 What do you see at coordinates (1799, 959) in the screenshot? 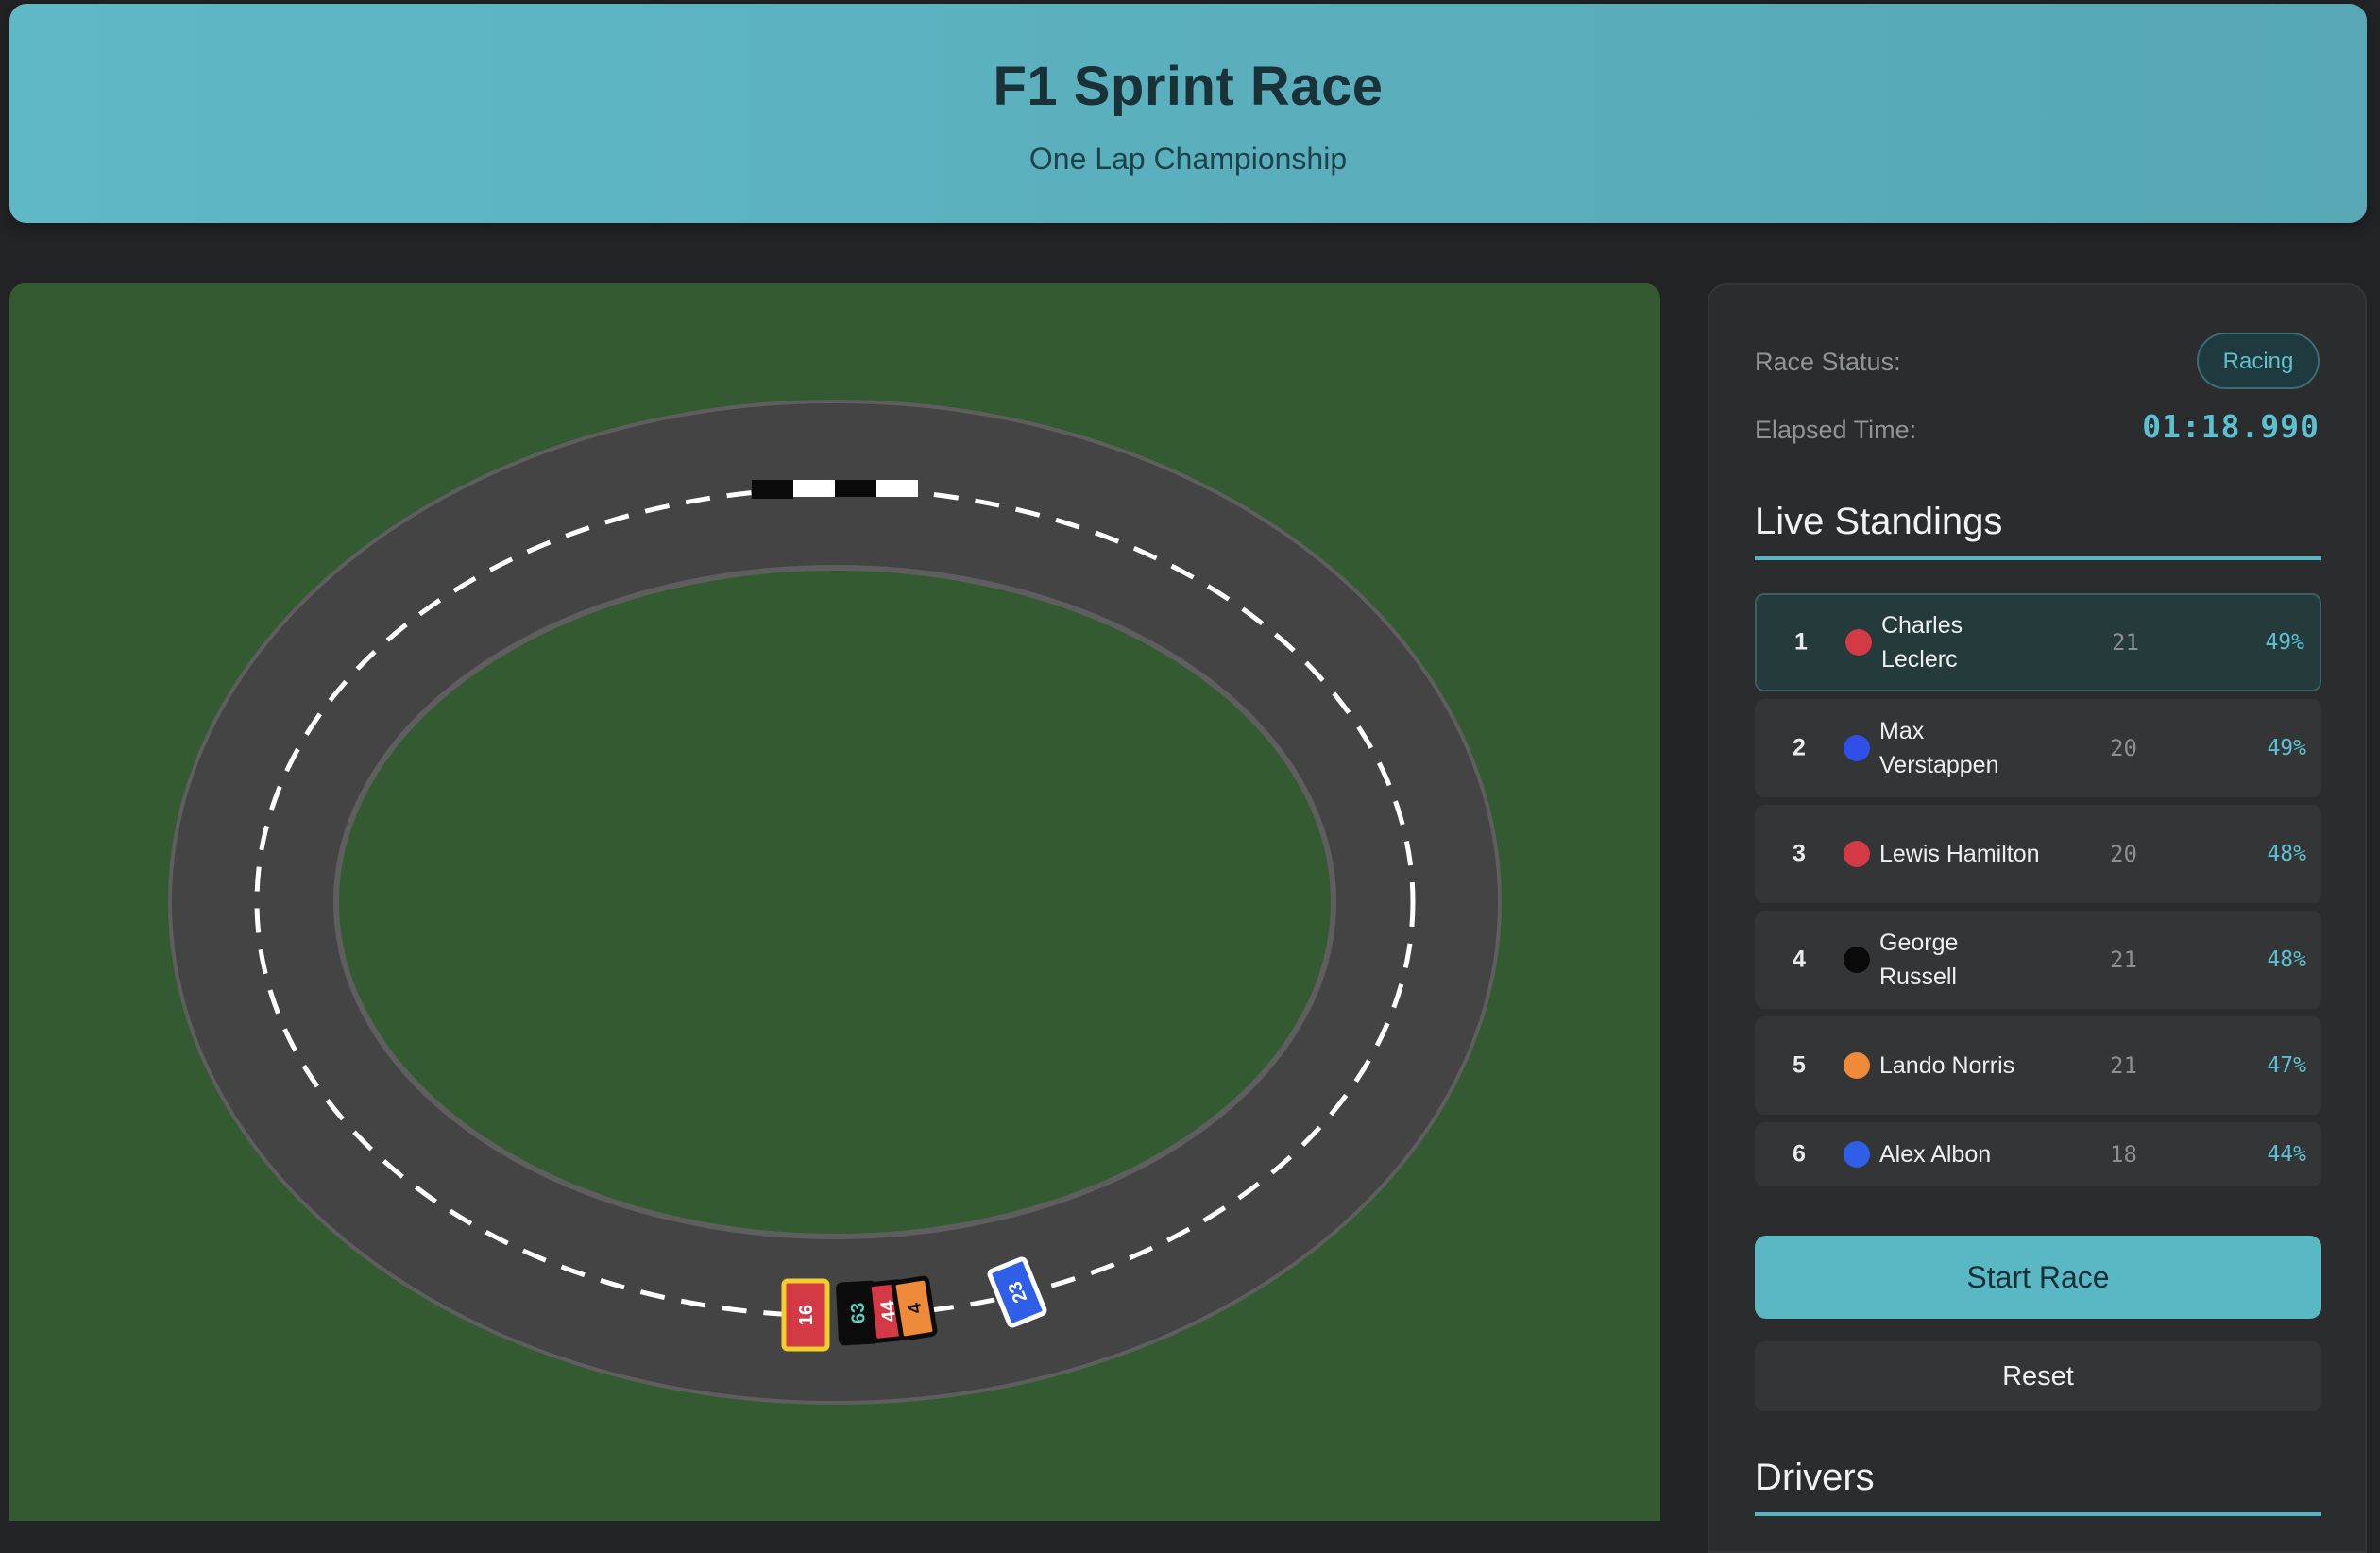
I see `standing-position: 4` at bounding box center [1799, 959].